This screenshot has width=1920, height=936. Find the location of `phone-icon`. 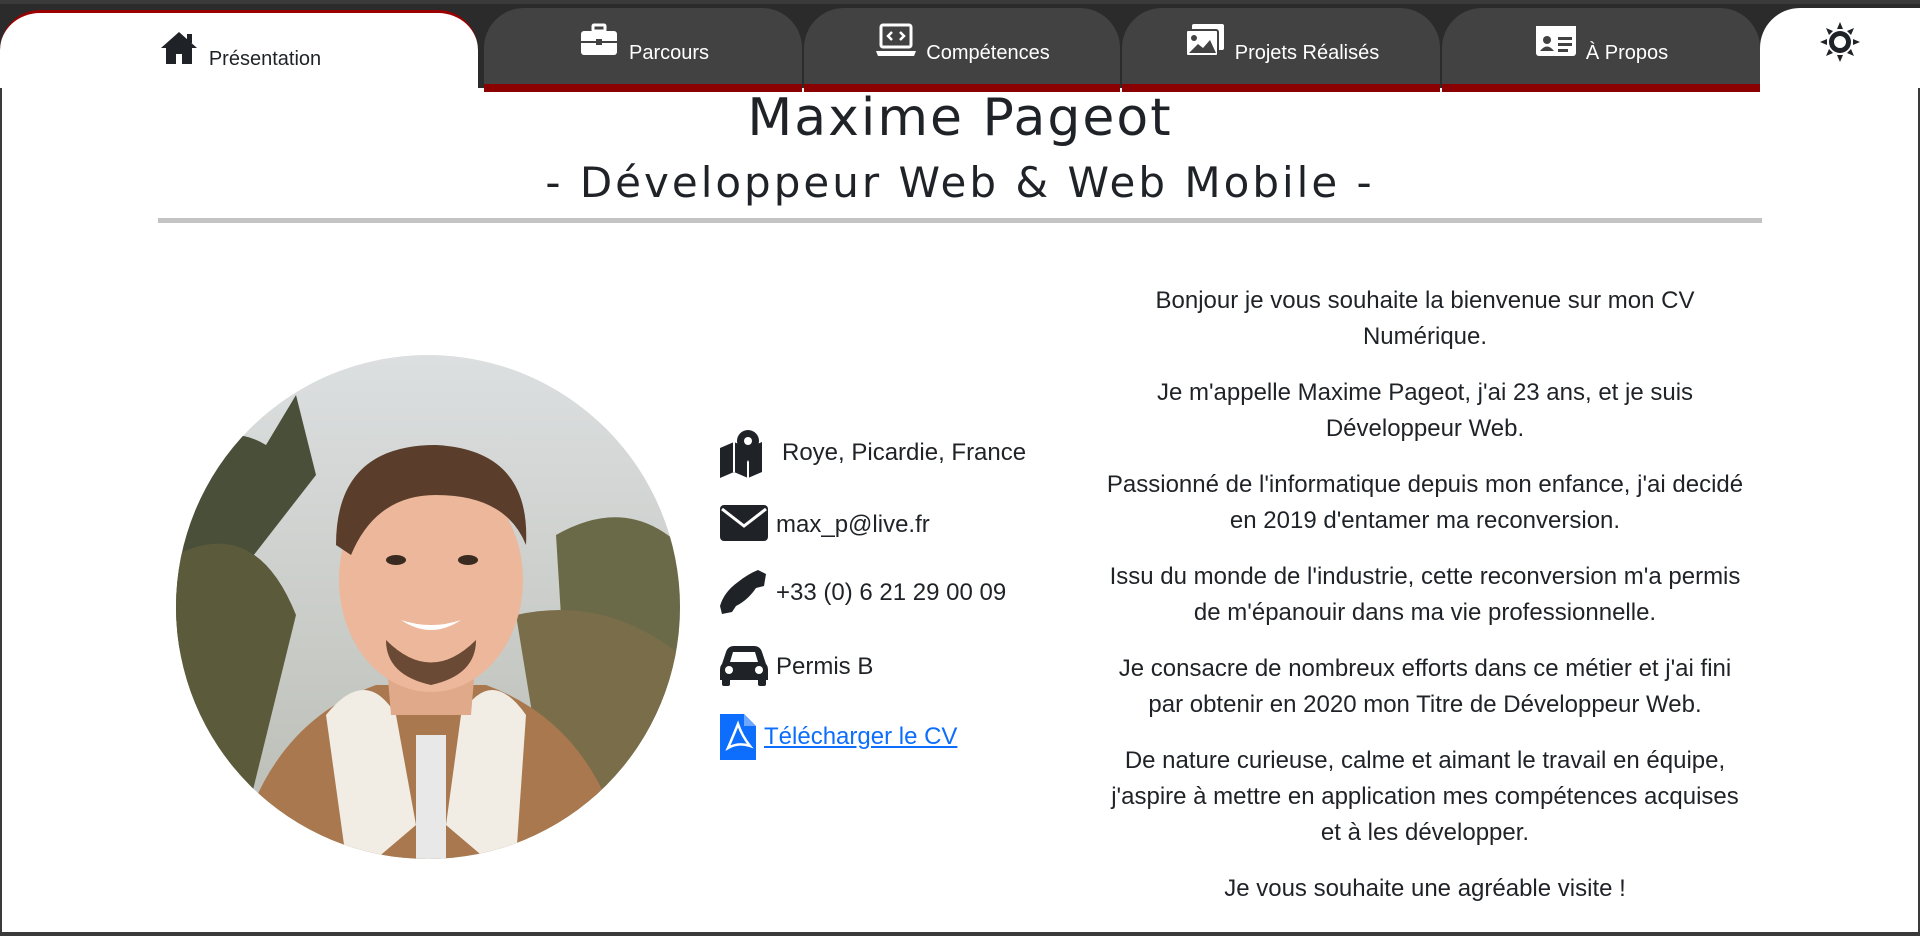

phone-icon is located at coordinates (747, 593).